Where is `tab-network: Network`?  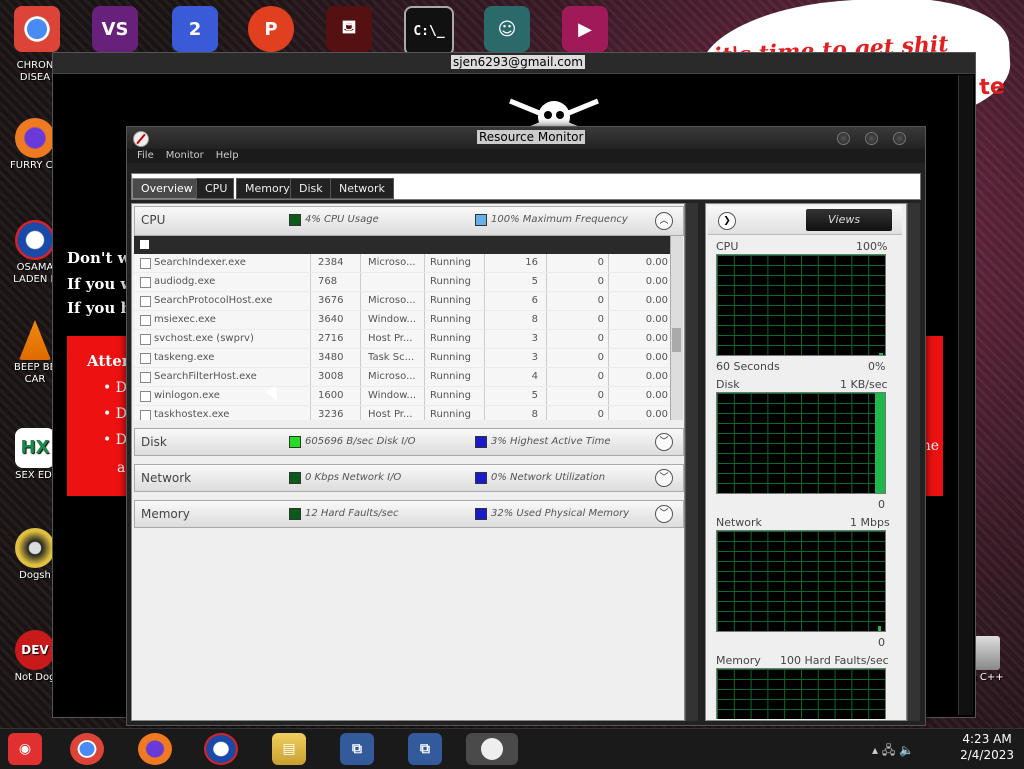
tab-network: Network is located at coordinates (362, 188).